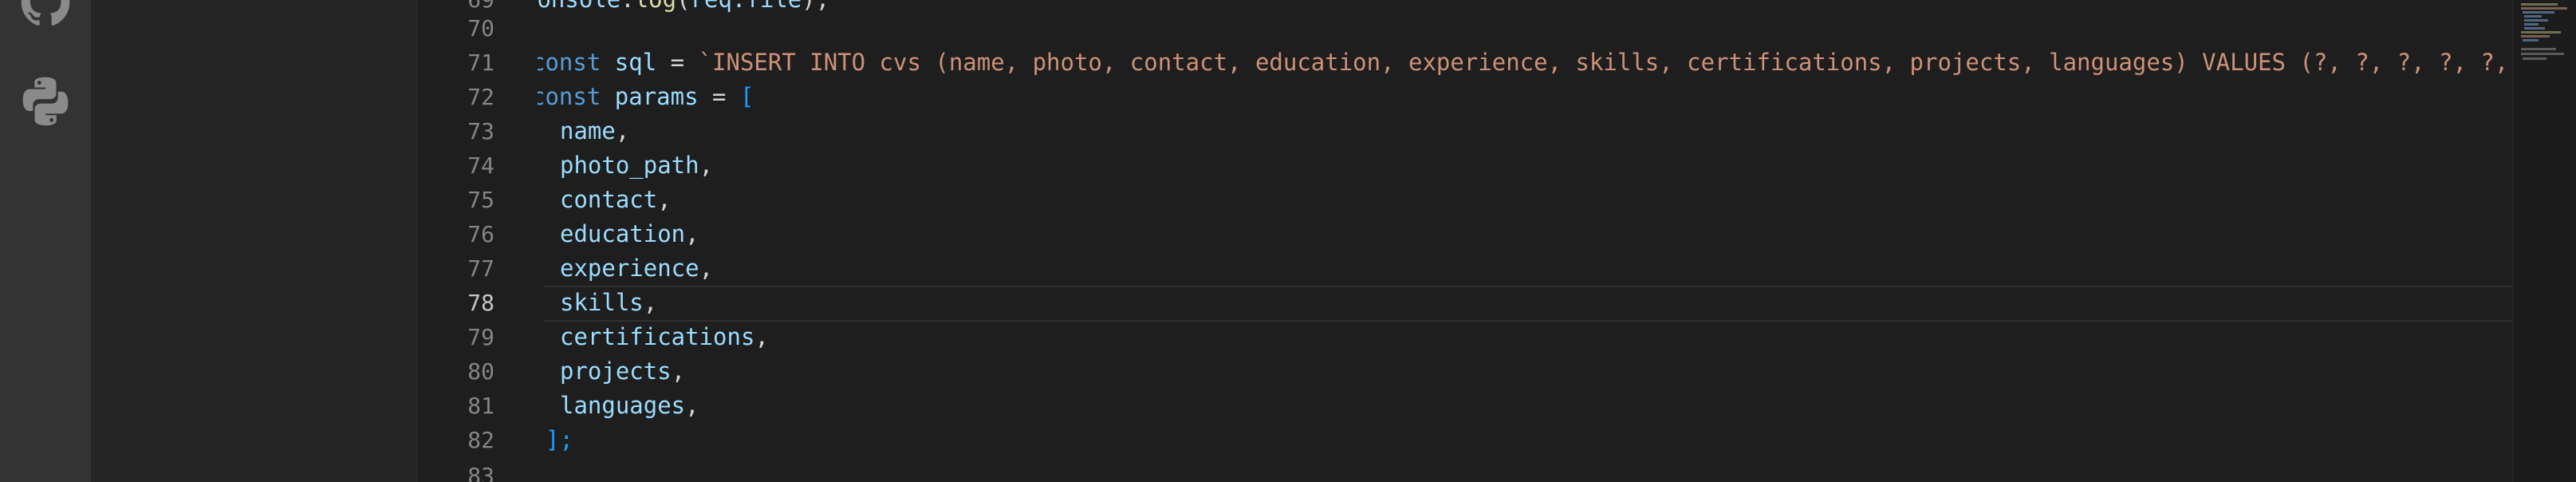 Image resolution: width=2576 pixels, height=482 pixels. Describe the element at coordinates (45, 101) in the screenshot. I see `python-icon` at that location.